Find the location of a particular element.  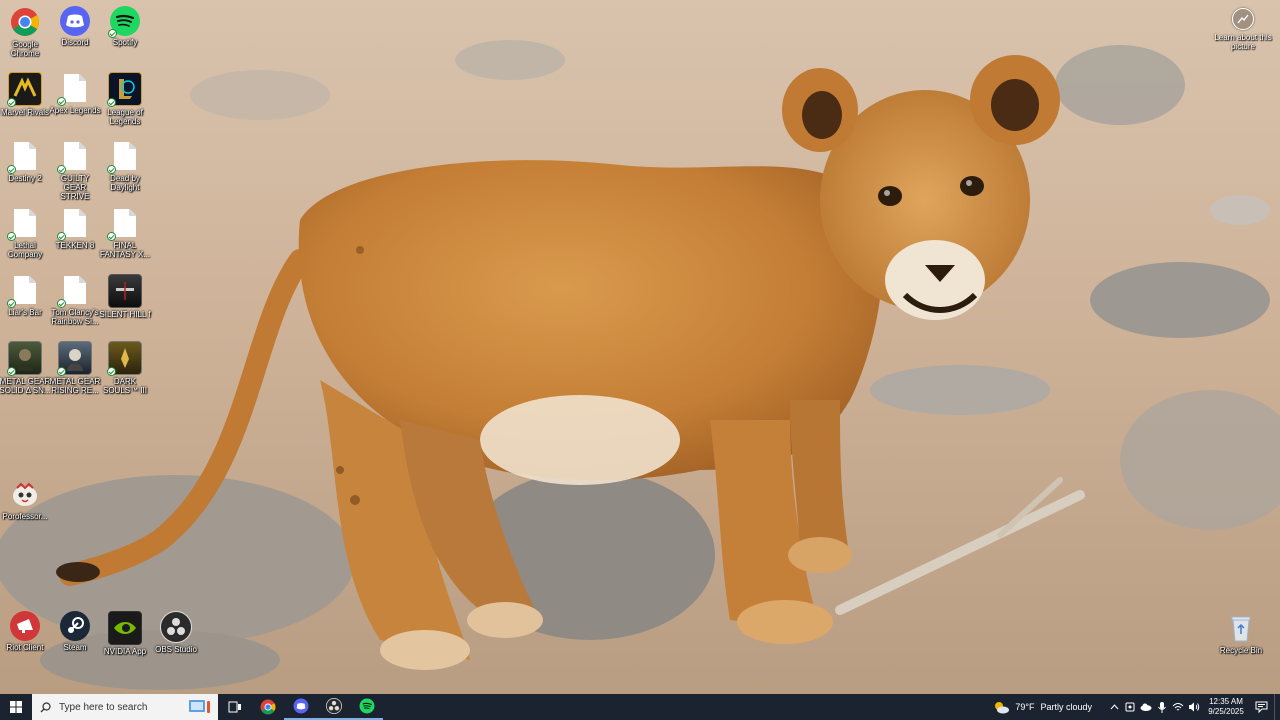

desktop-icon-label: Marvel Rivals is located at coordinates (24, 112).